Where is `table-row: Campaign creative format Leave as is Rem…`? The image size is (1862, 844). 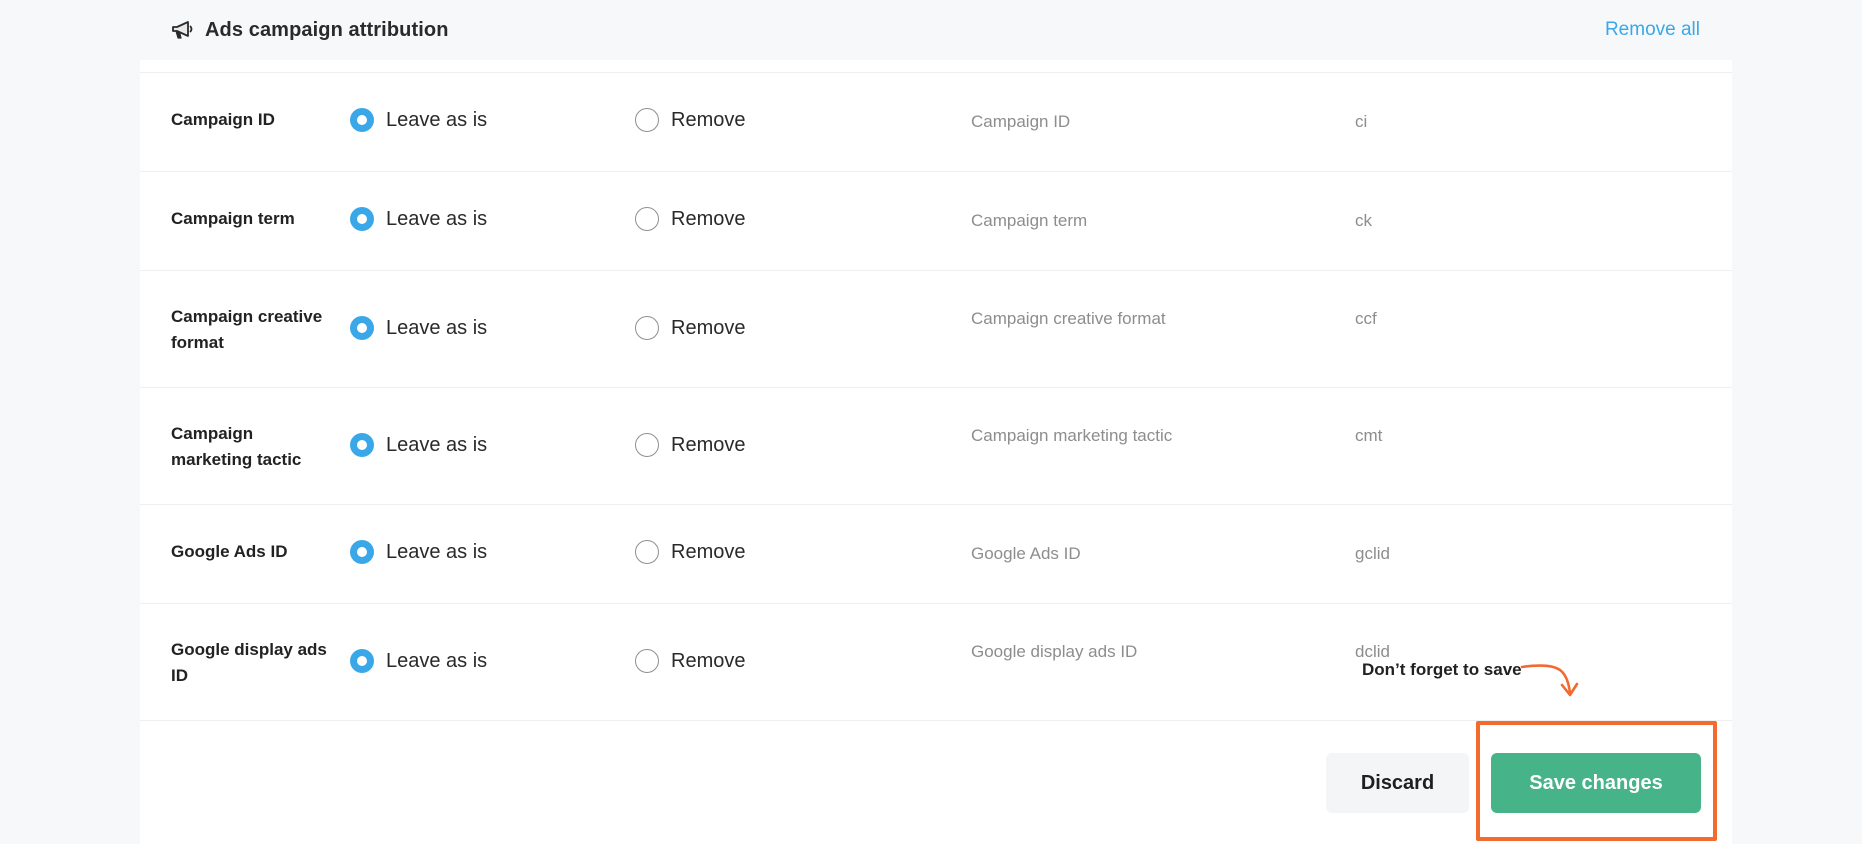
table-row: Campaign creative format Leave as is Rem… is located at coordinates (936, 328).